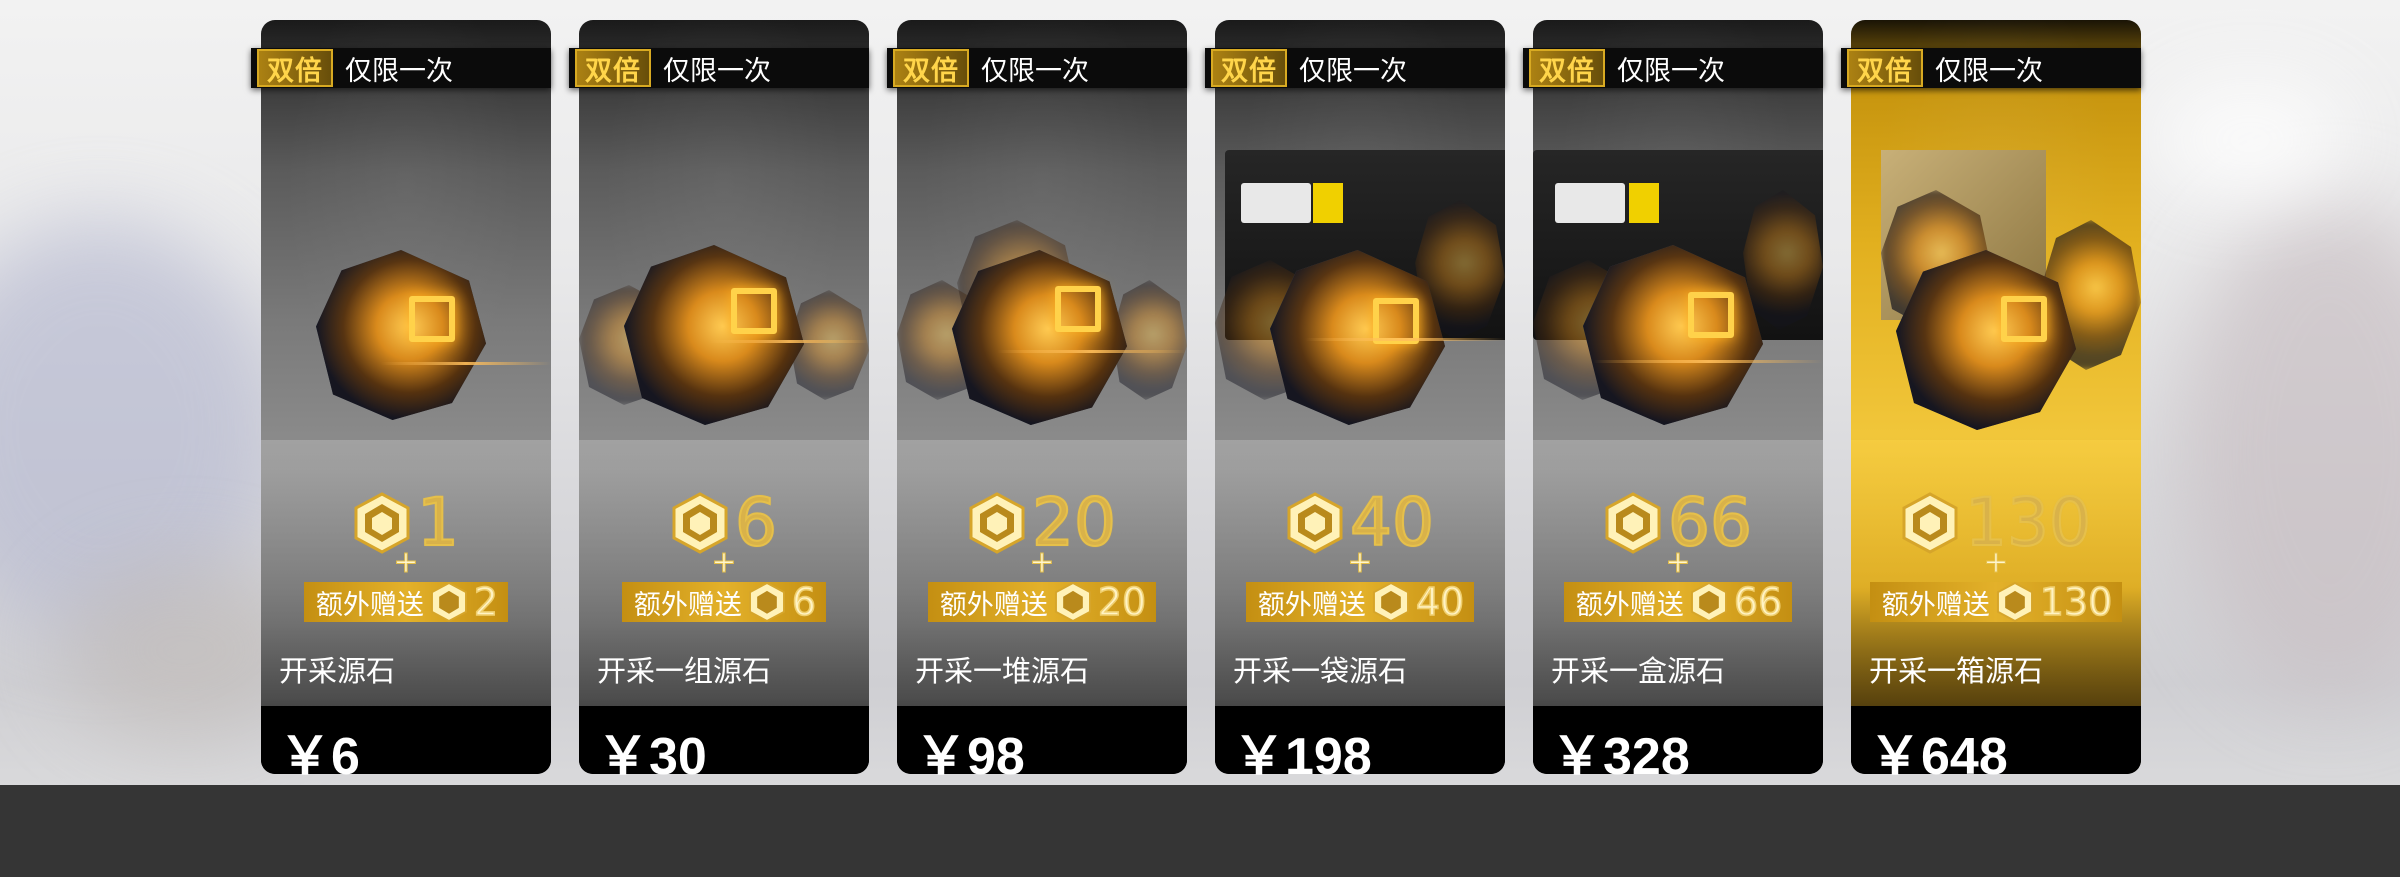 Image resolution: width=2400 pixels, height=877 pixels. What do you see at coordinates (1320, 671) in the screenshot?
I see `pack-name: 开采一袋源石` at bounding box center [1320, 671].